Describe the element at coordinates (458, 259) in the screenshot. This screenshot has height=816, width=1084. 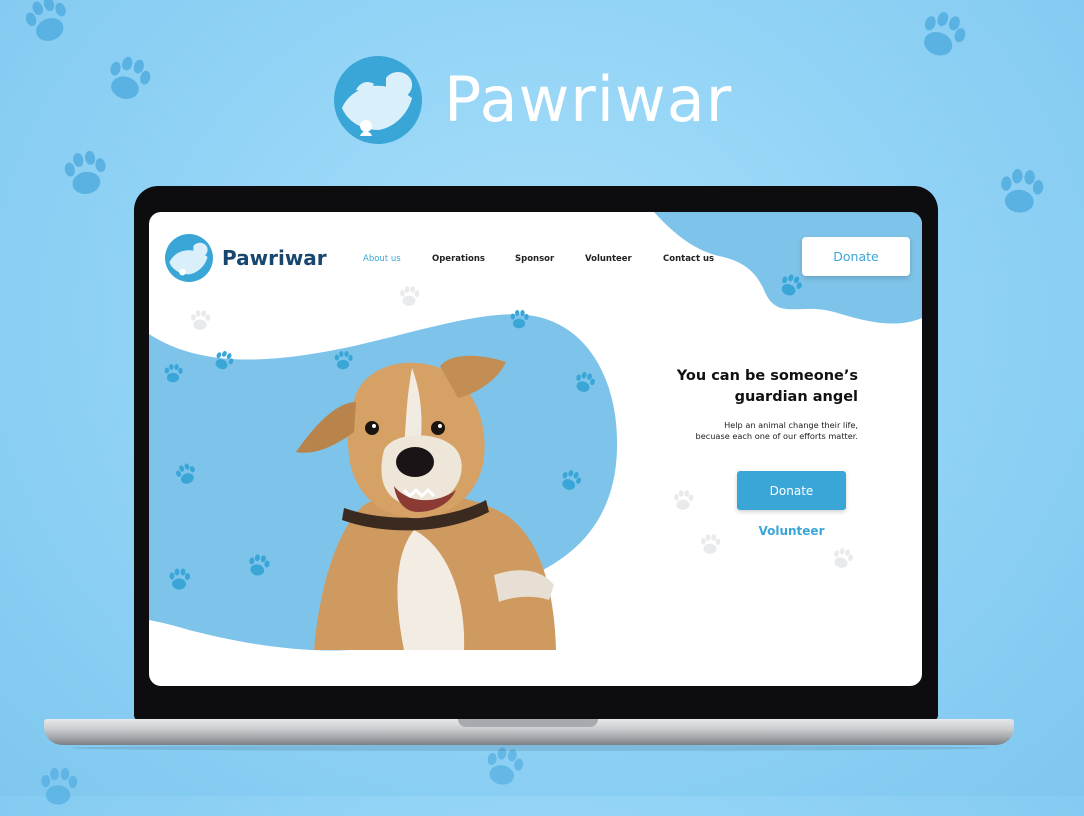
I see `nav-operations: Operations` at that location.